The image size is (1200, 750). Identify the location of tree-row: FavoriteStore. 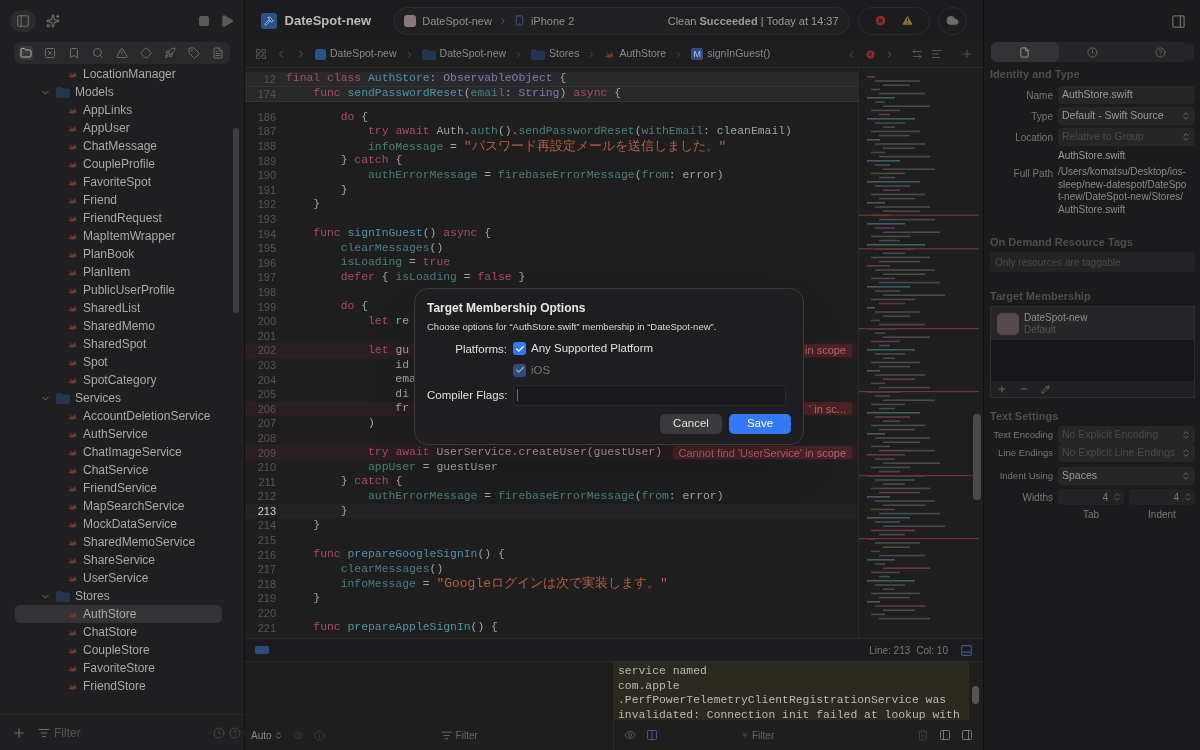
(118, 668).